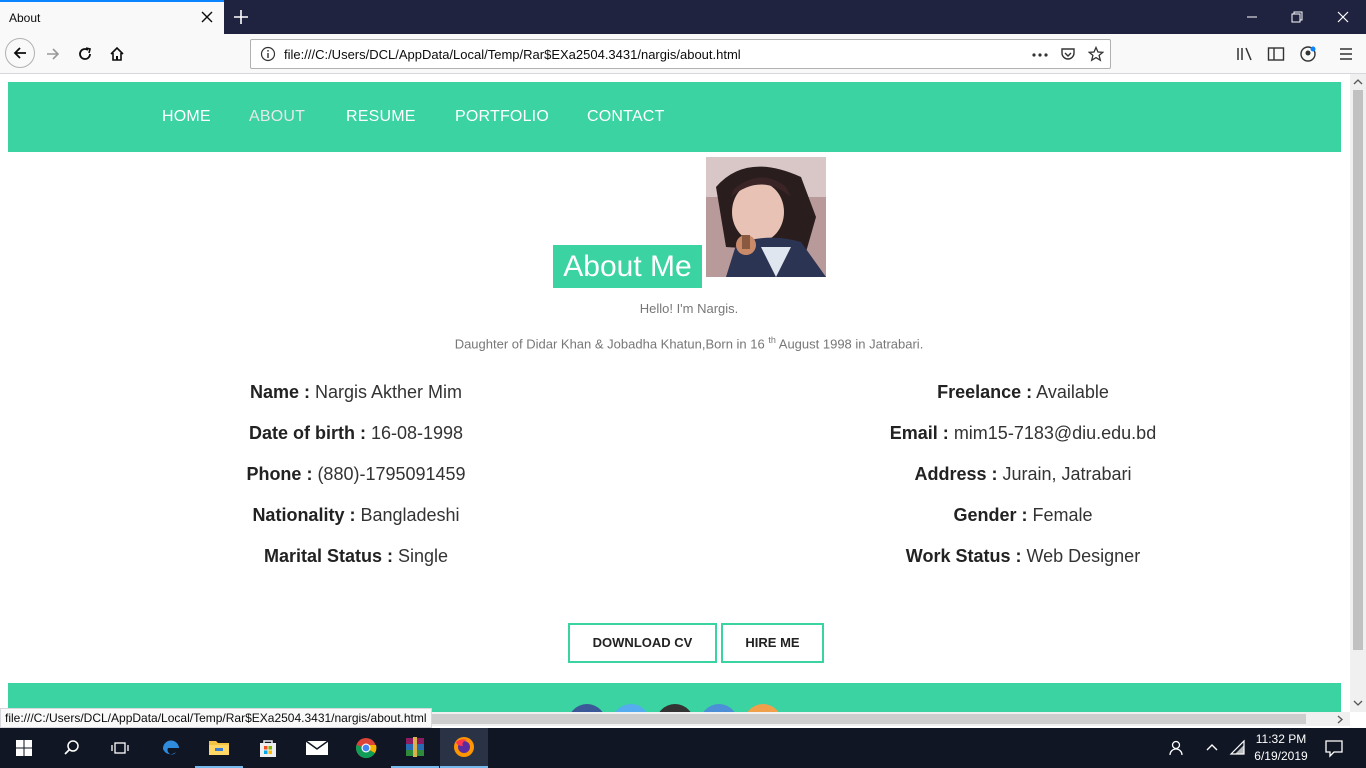  What do you see at coordinates (1060, 515) in the screenshot?
I see `info-value: Female` at bounding box center [1060, 515].